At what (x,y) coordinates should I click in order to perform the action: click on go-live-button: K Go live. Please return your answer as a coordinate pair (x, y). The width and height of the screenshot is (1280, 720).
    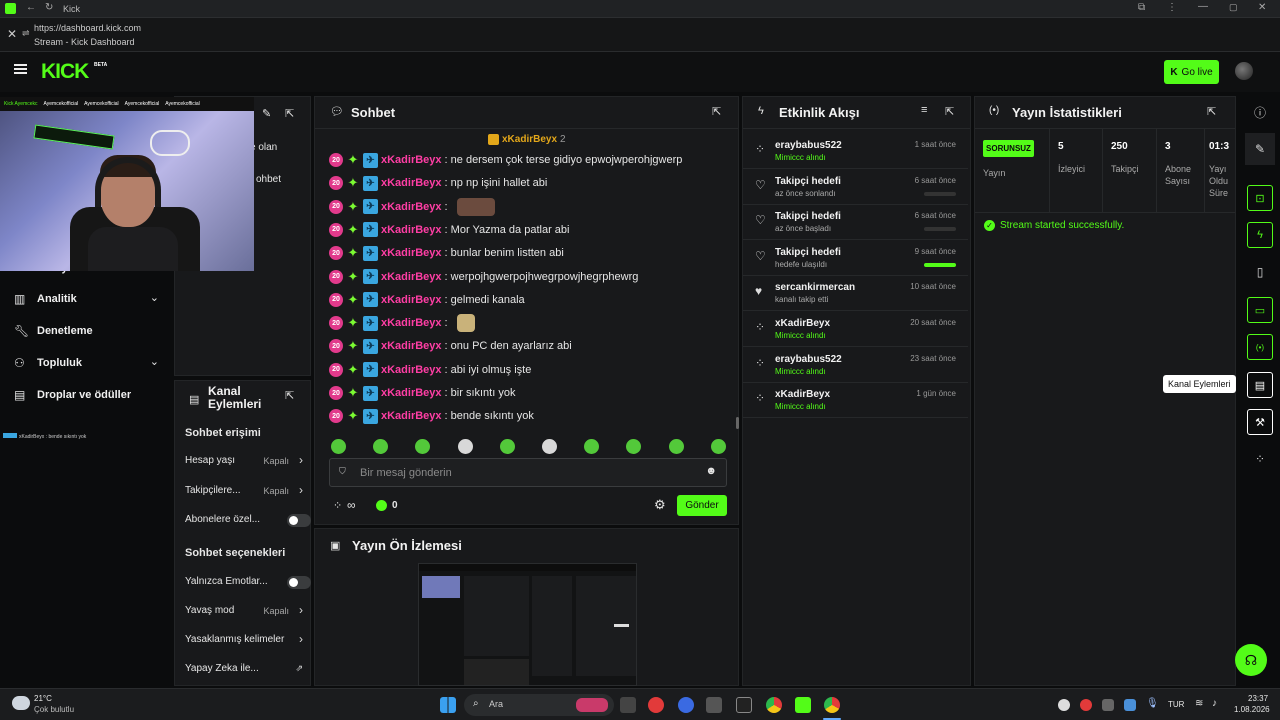
    Looking at the image, I should click on (1191, 72).